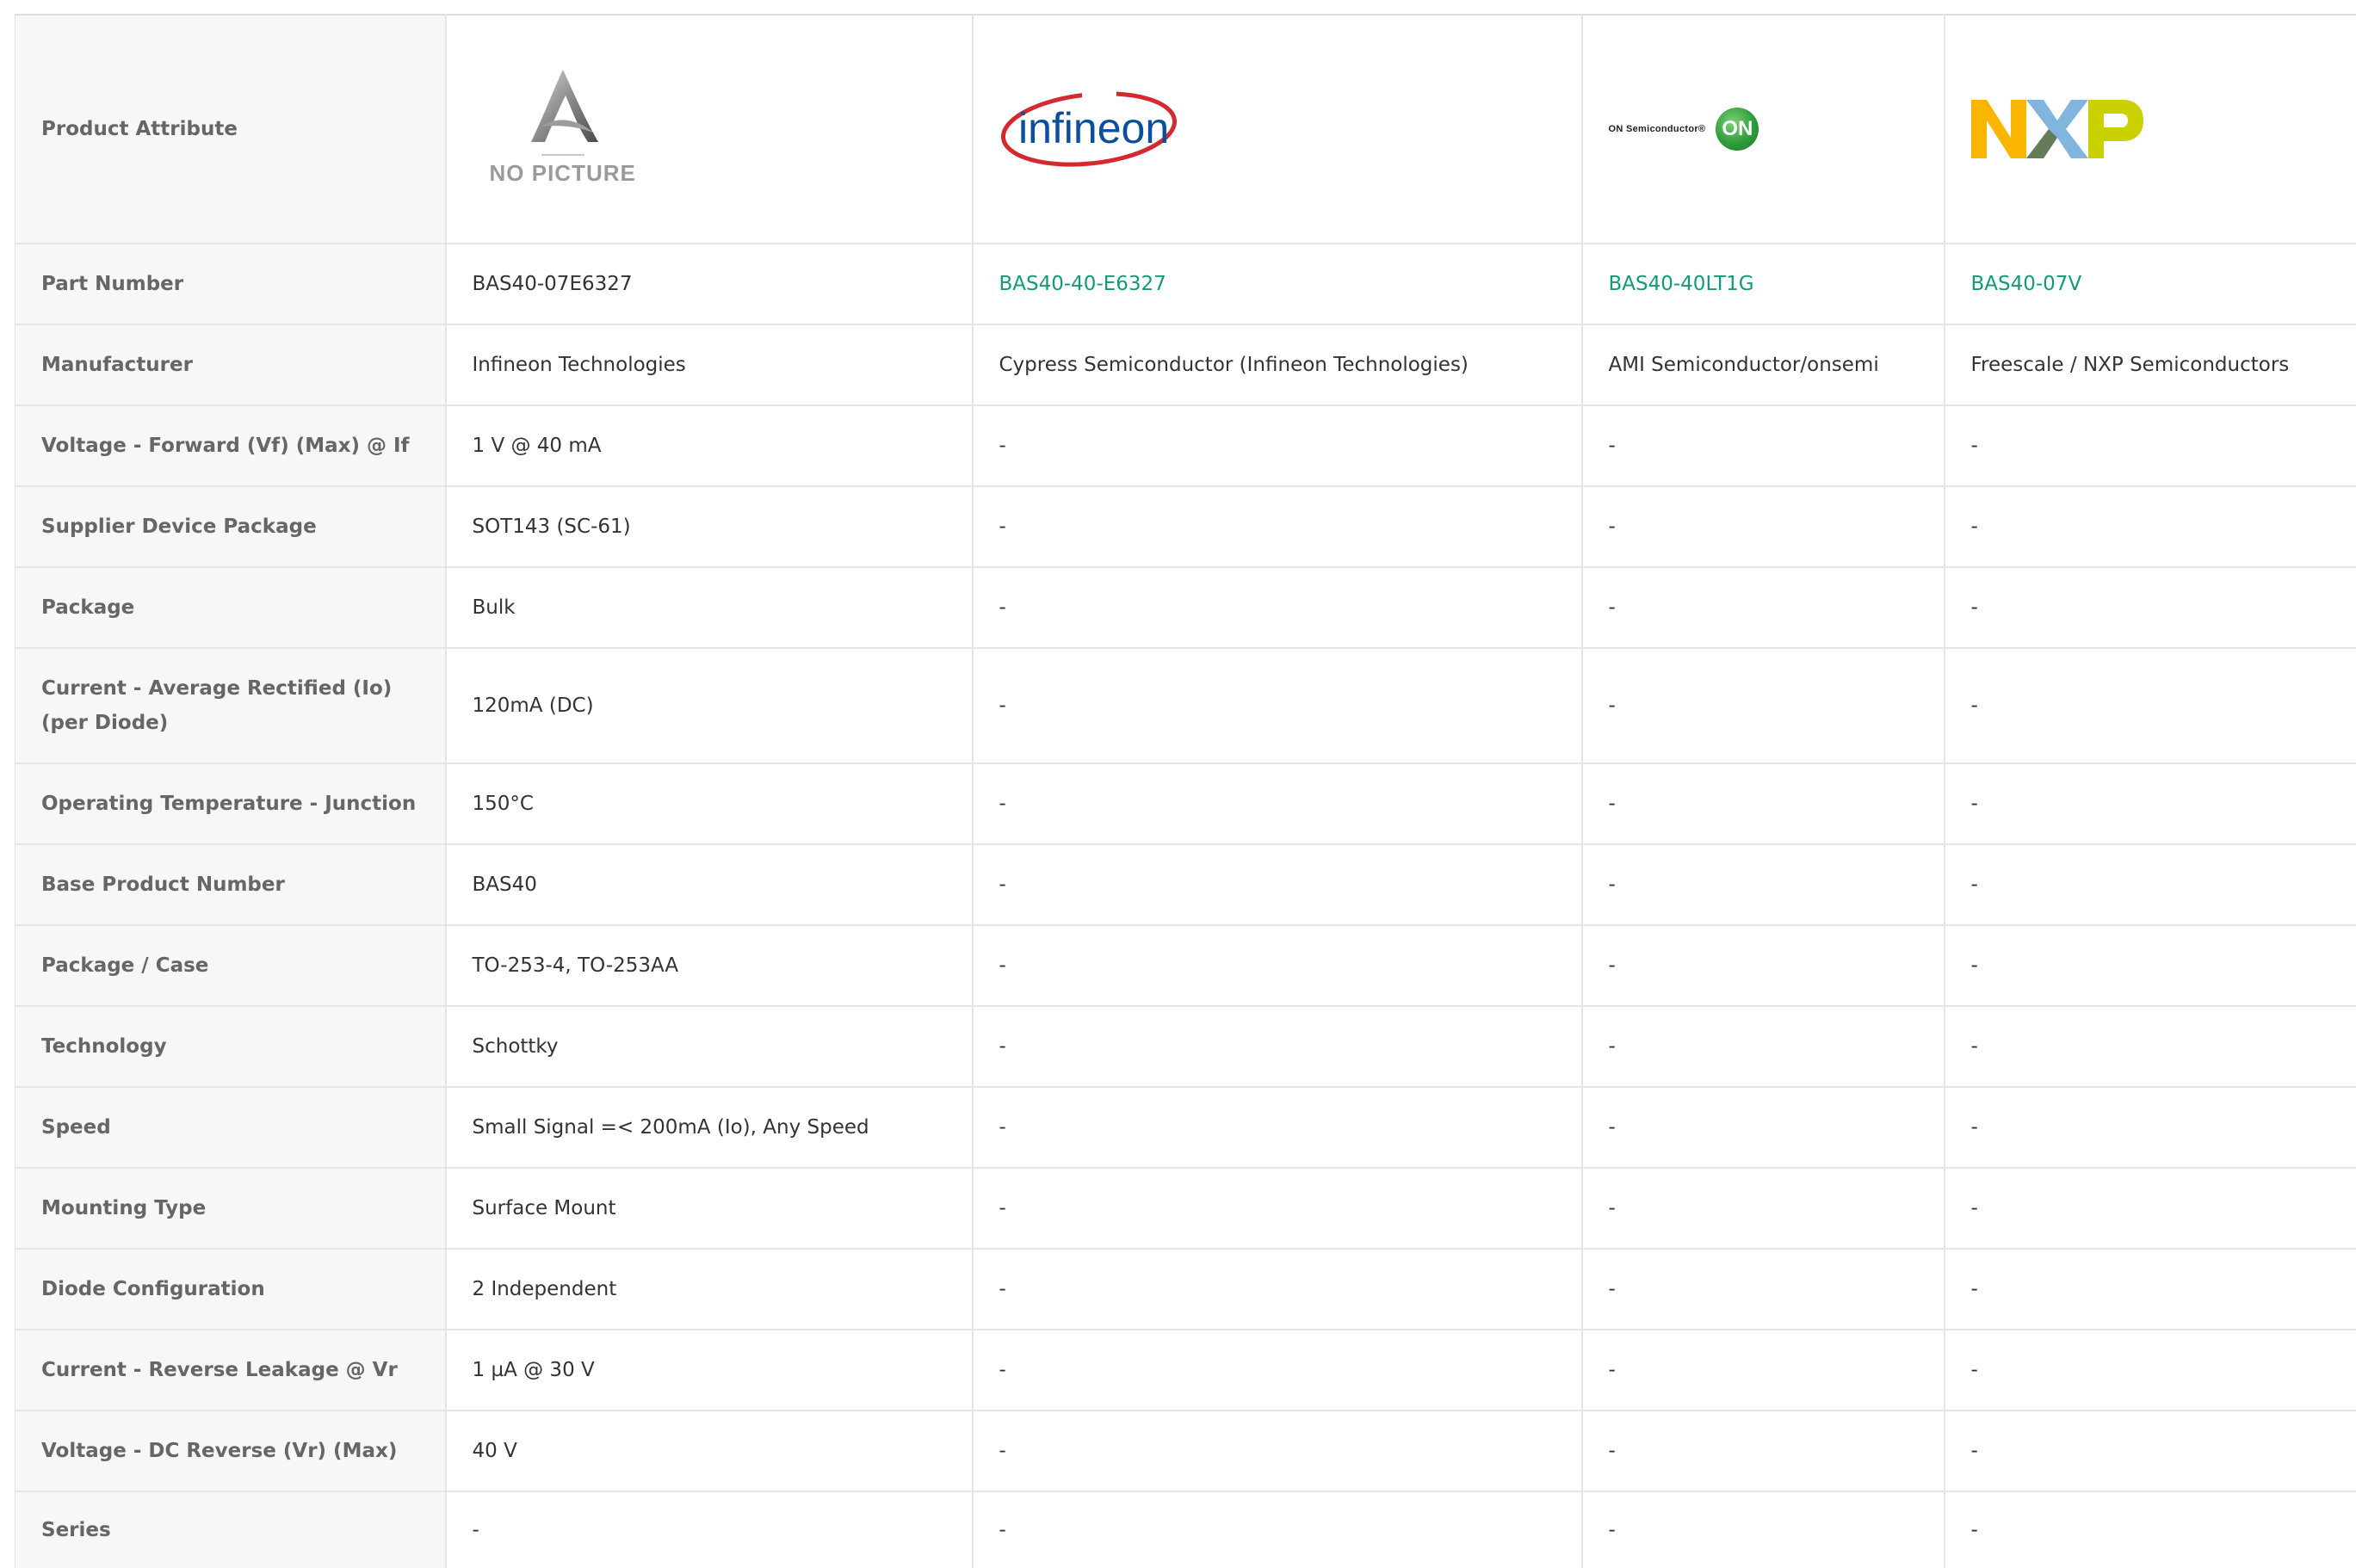  Describe the element at coordinates (231, 1451) in the screenshot. I see `row-label: Voltage - DC Reverse (Vr) (Max)` at that location.